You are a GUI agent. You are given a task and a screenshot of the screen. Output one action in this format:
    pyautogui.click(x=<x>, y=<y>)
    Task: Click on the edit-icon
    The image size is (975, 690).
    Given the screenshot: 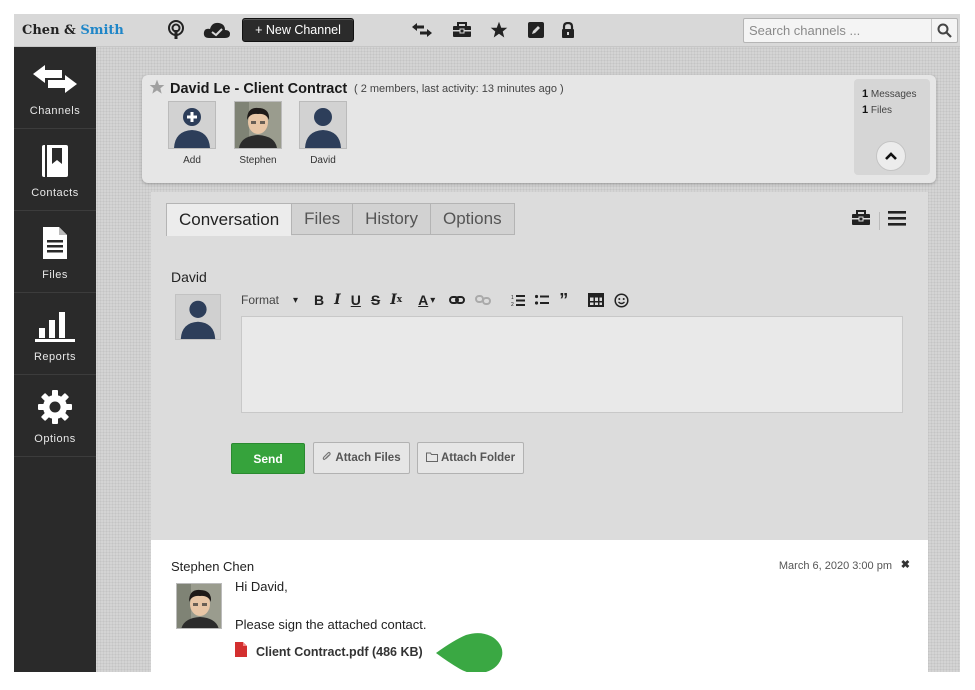 What is the action you would take?
    pyautogui.click(x=536, y=30)
    